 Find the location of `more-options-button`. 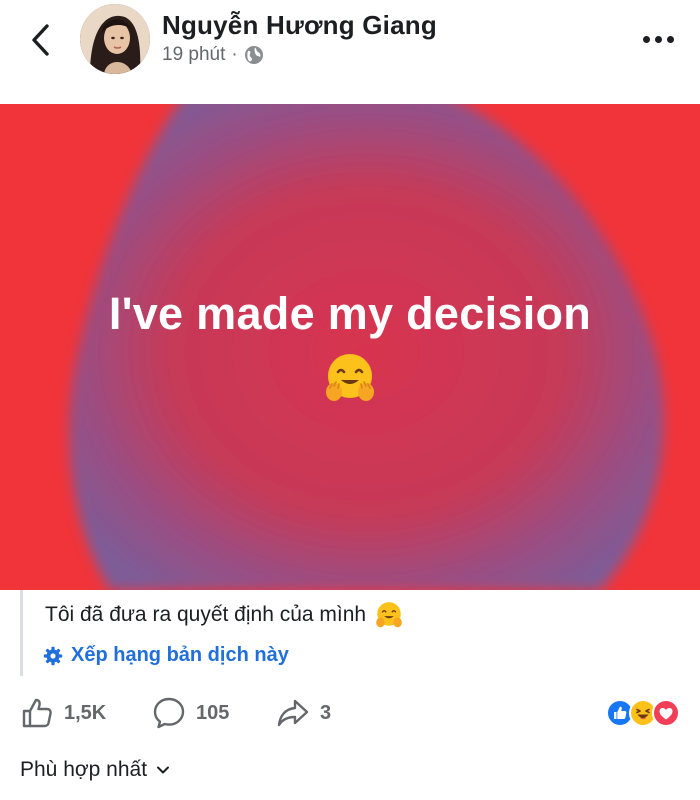

more-options-button is located at coordinates (658, 39).